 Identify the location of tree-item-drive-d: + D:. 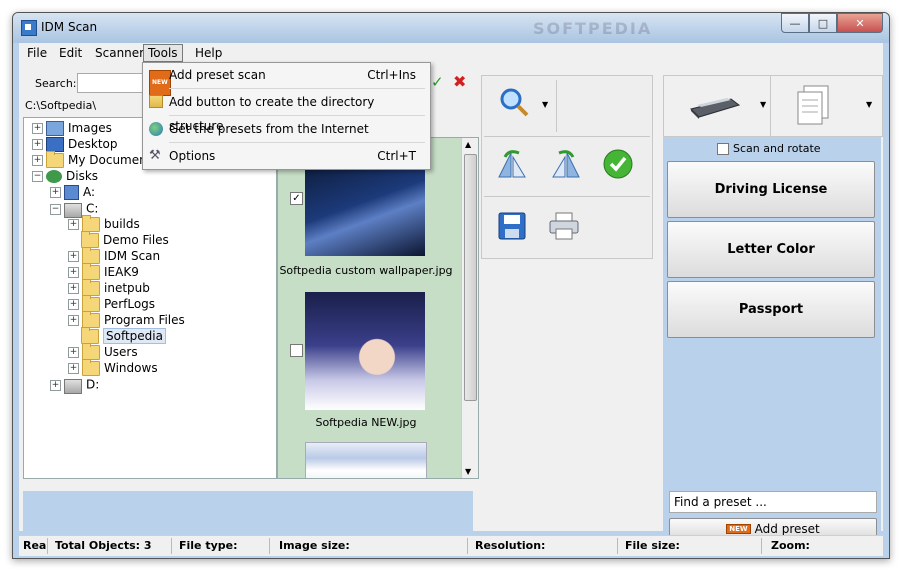
(74, 385).